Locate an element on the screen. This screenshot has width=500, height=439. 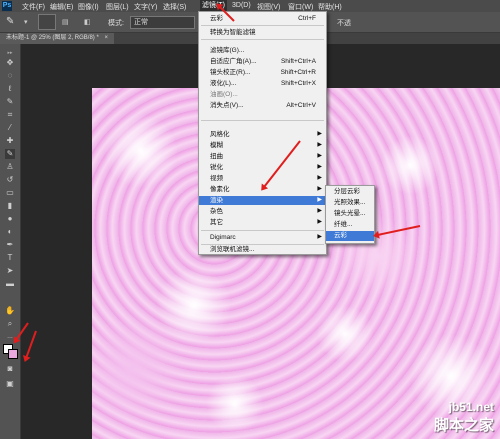
menu-item-liquify: 液化(L)... Shift+Ctrl+X is located at coordinates (262, 83).